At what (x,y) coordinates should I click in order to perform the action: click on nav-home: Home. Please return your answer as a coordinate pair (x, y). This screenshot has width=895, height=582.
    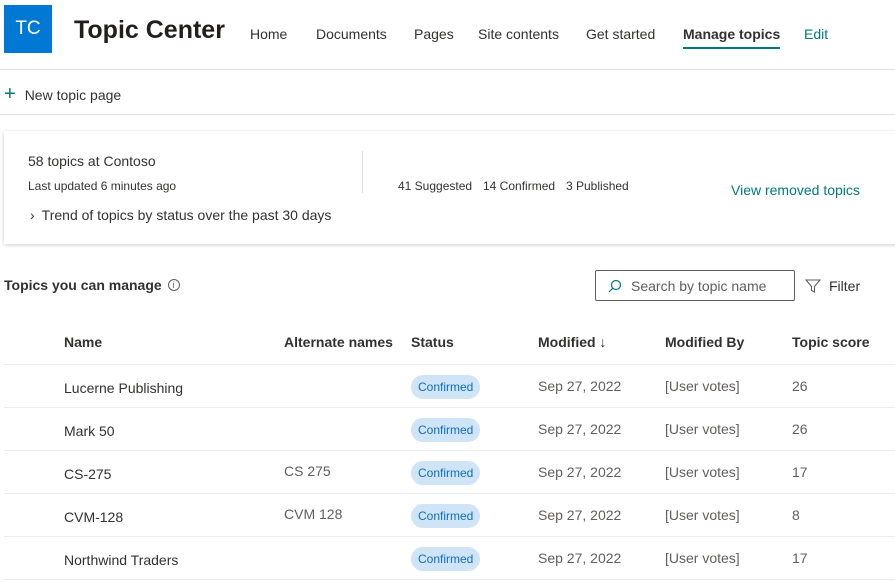
    Looking at the image, I should click on (268, 34).